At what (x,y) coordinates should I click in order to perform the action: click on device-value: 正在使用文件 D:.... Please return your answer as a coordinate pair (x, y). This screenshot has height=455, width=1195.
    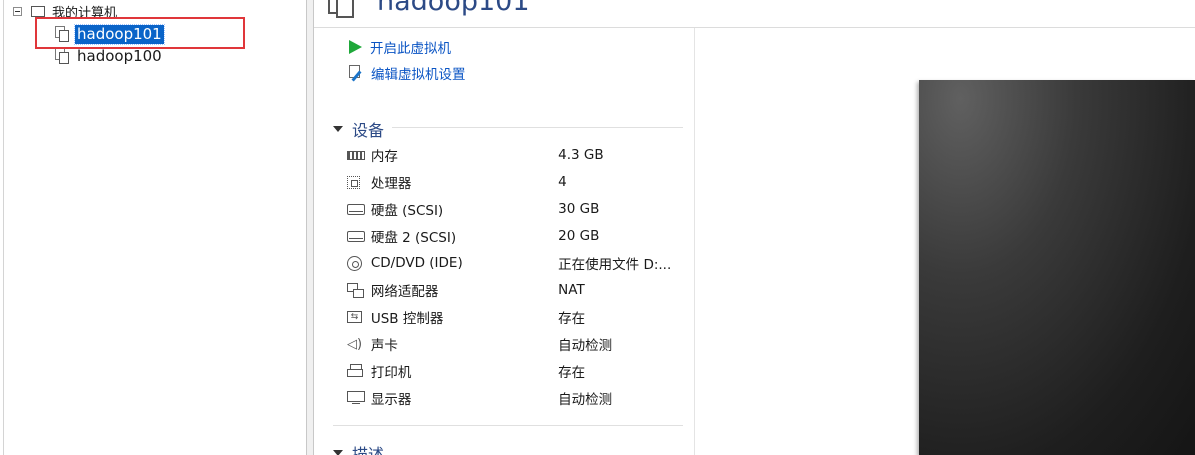
    Looking at the image, I should click on (615, 265).